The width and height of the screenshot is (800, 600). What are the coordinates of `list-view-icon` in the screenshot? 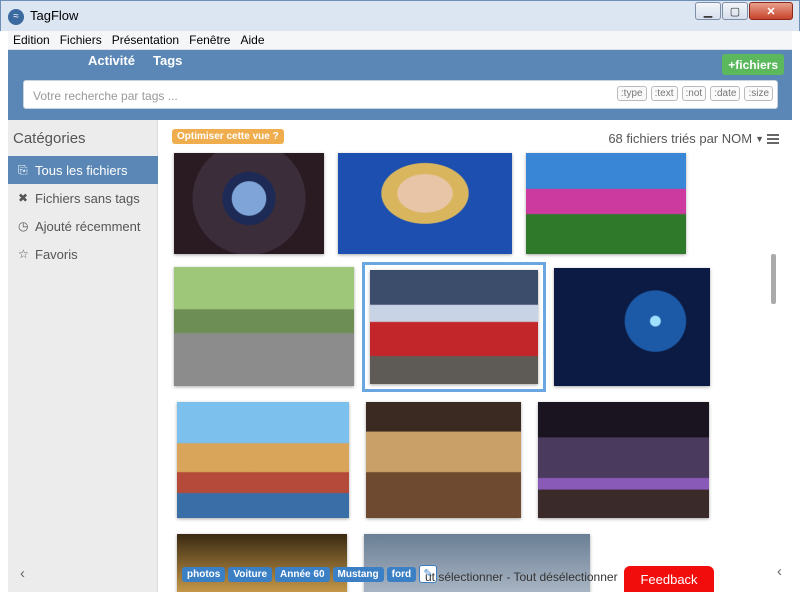 It's located at (773, 138).